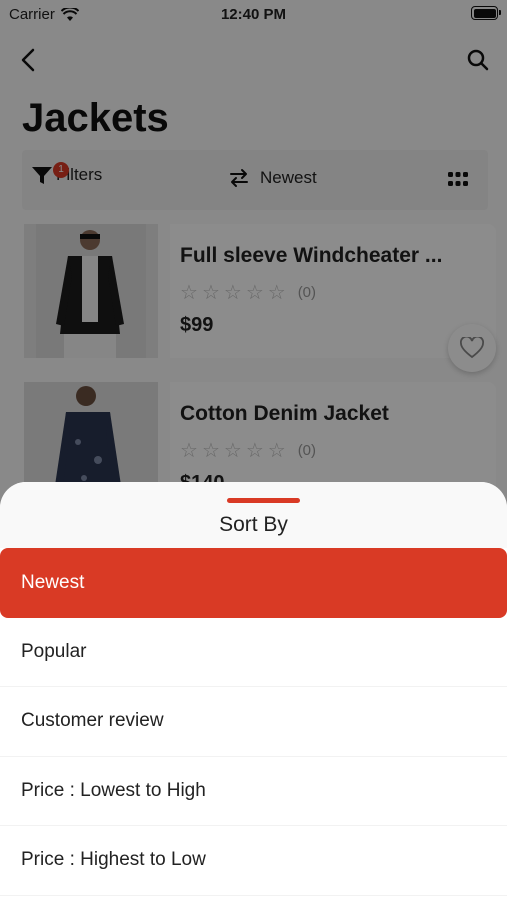 Image resolution: width=507 pixels, height=900 pixels. I want to click on sheet-header: Sort By, so click(253, 515).